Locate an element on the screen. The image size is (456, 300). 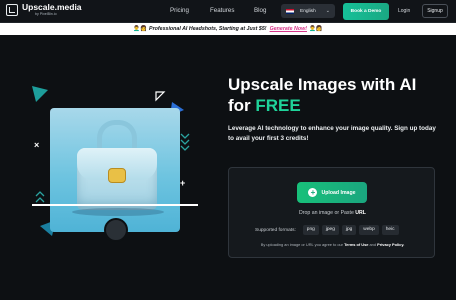
logo-subtitle: by PixelBin.io is located at coordinates (46, 13).